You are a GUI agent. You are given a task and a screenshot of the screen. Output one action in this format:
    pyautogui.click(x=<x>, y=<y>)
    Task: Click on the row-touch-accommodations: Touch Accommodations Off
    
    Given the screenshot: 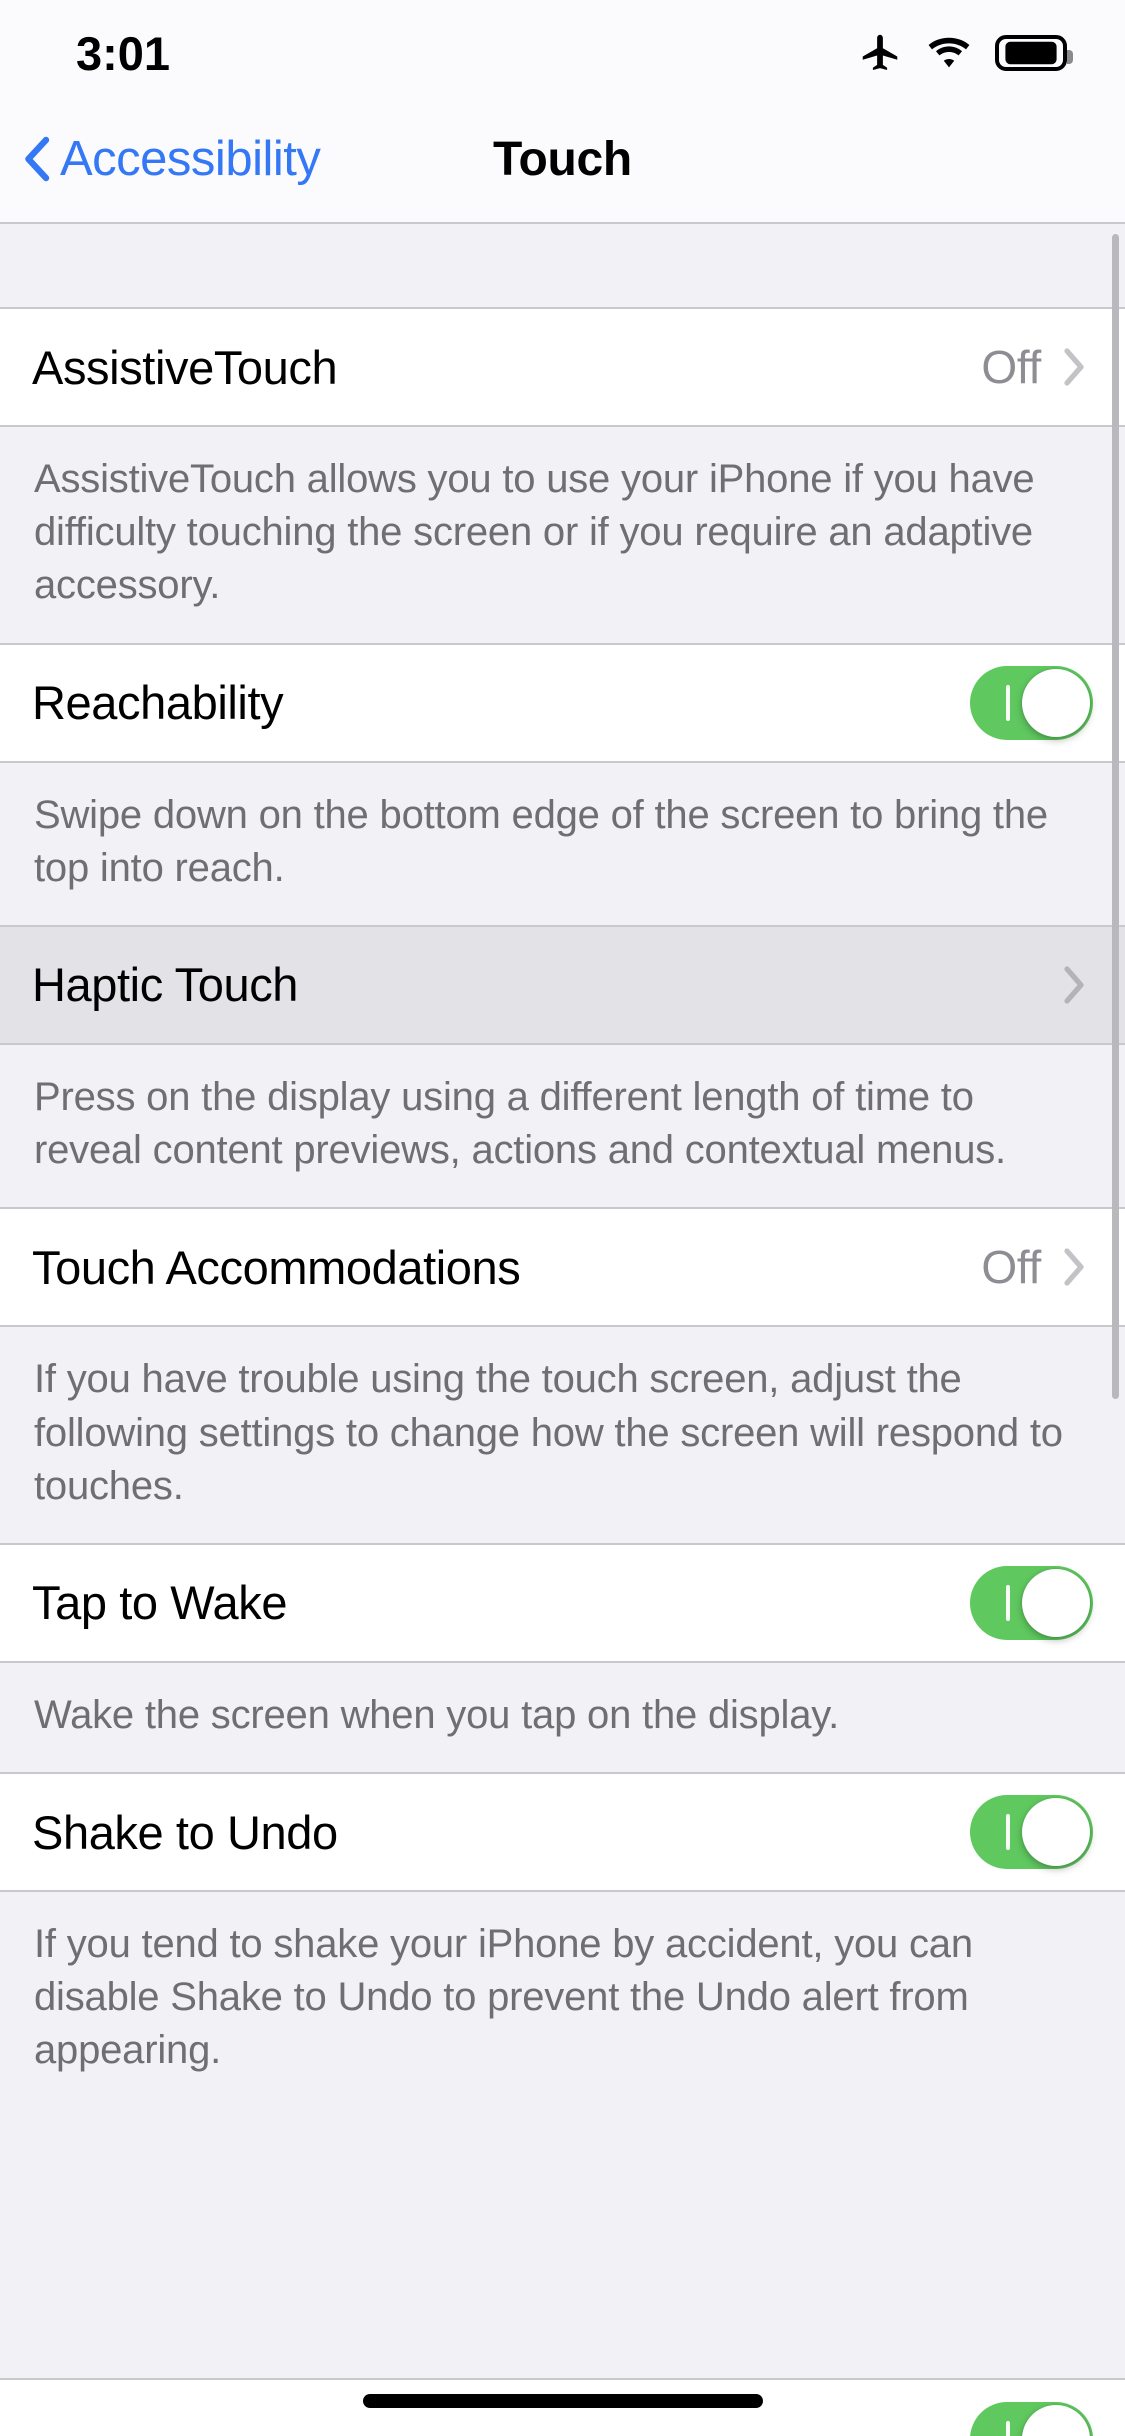 What is the action you would take?
    pyautogui.click(x=562, y=1268)
    